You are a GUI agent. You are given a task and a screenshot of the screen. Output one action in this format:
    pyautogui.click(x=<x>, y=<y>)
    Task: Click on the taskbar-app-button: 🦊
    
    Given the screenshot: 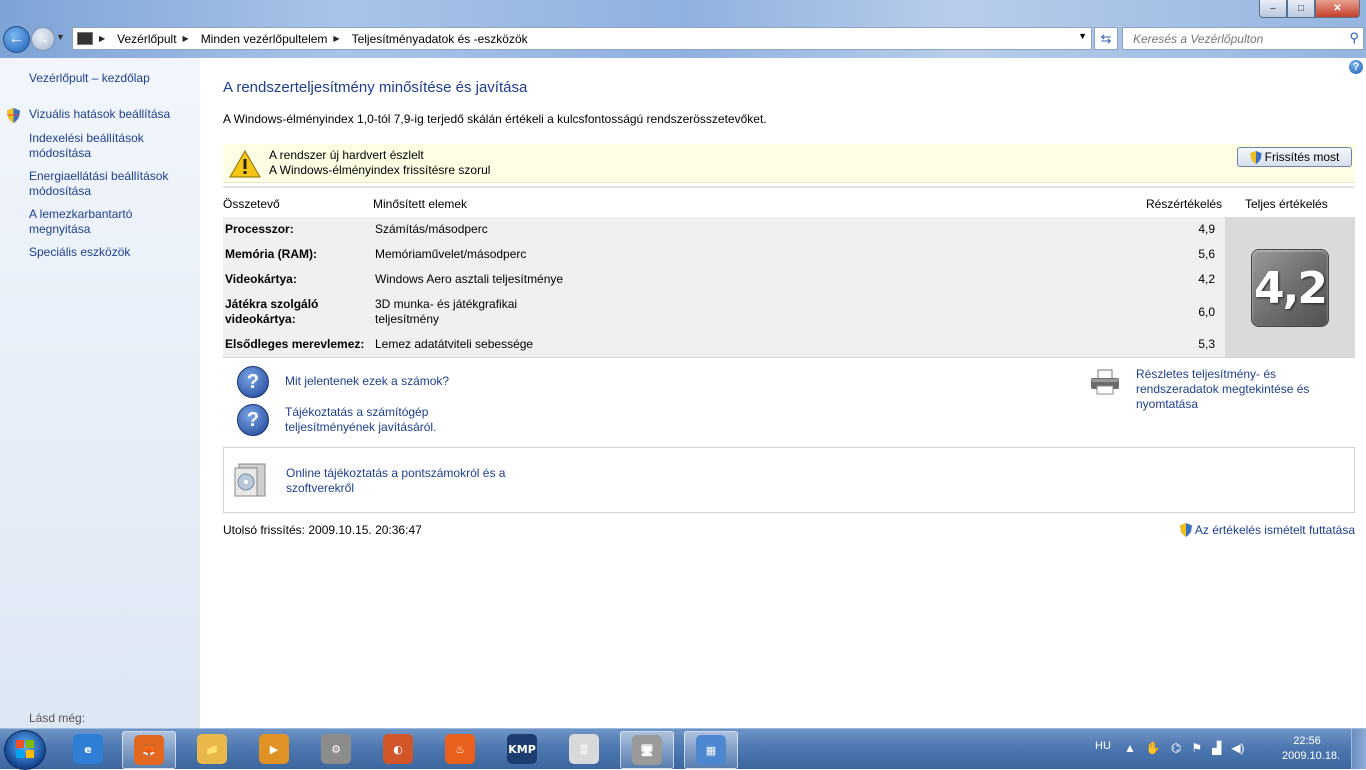 What is the action you would take?
    pyautogui.click(x=149, y=750)
    